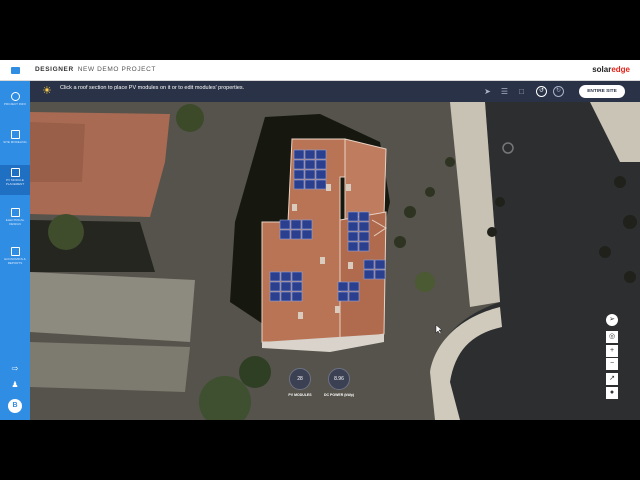 The image size is (640, 480). Describe the element at coordinates (15, 134) in the screenshot. I see `home-icon` at that location.